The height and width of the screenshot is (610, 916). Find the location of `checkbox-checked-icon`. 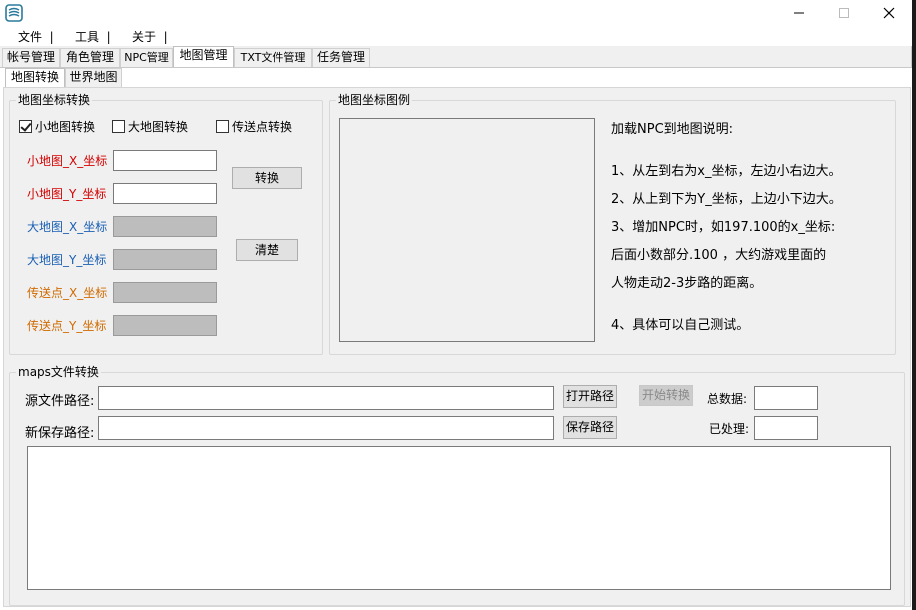

checkbox-checked-icon is located at coordinates (25, 126).